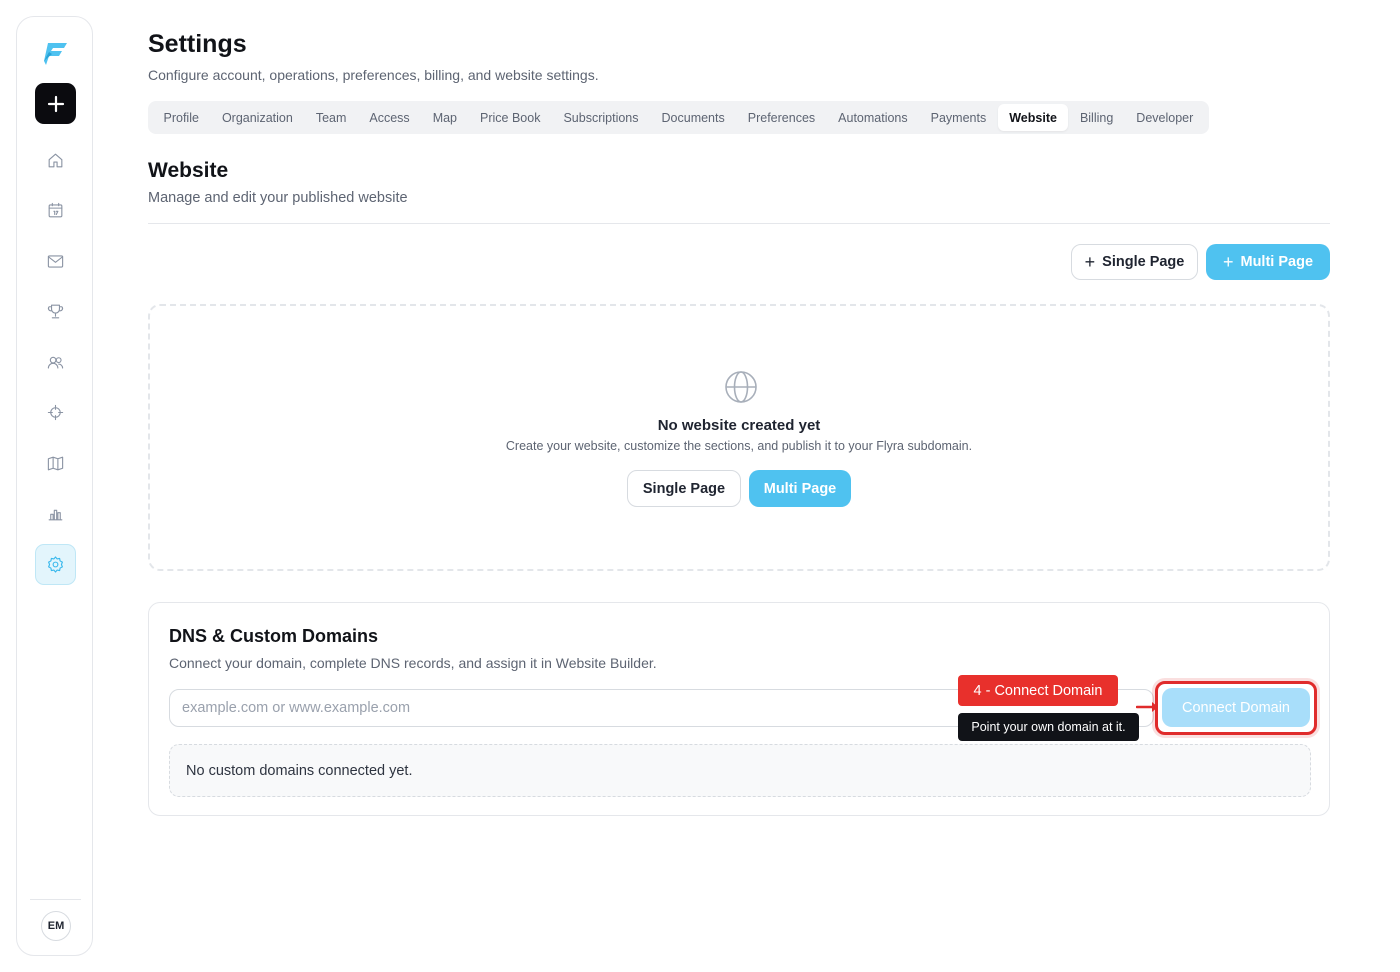  What do you see at coordinates (739, 223) in the screenshot?
I see `section-divider` at bounding box center [739, 223].